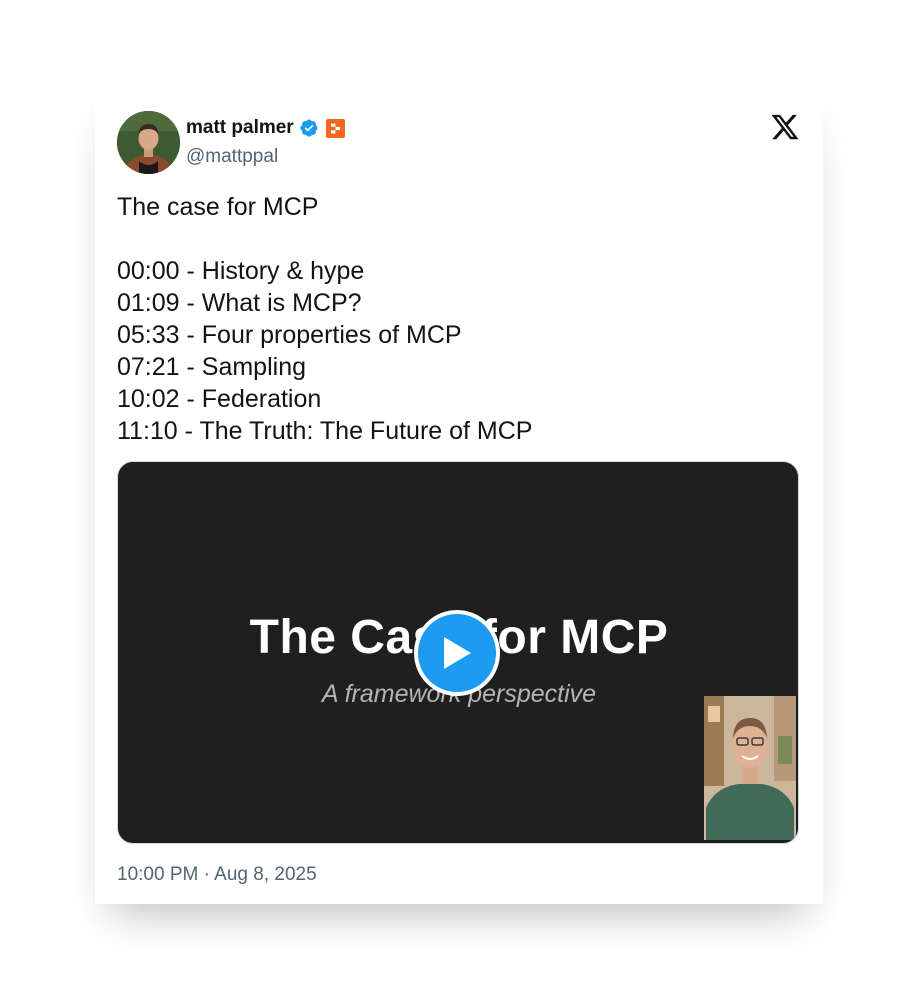 The height and width of the screenshot is (1000, 918). I want to click on author-avatar, so click(148, 142).